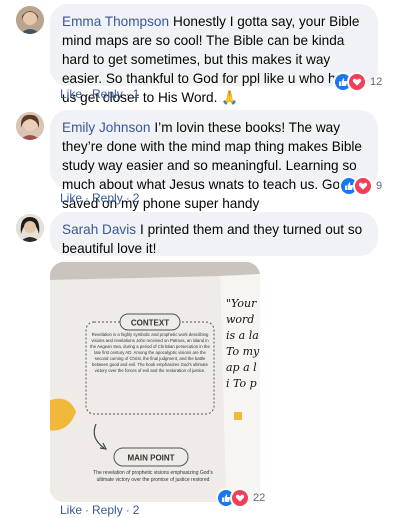 Image resolution: width=420 pixels, height=518 pixels. I want to click on reaction-summary: 22, so click(240, 498).